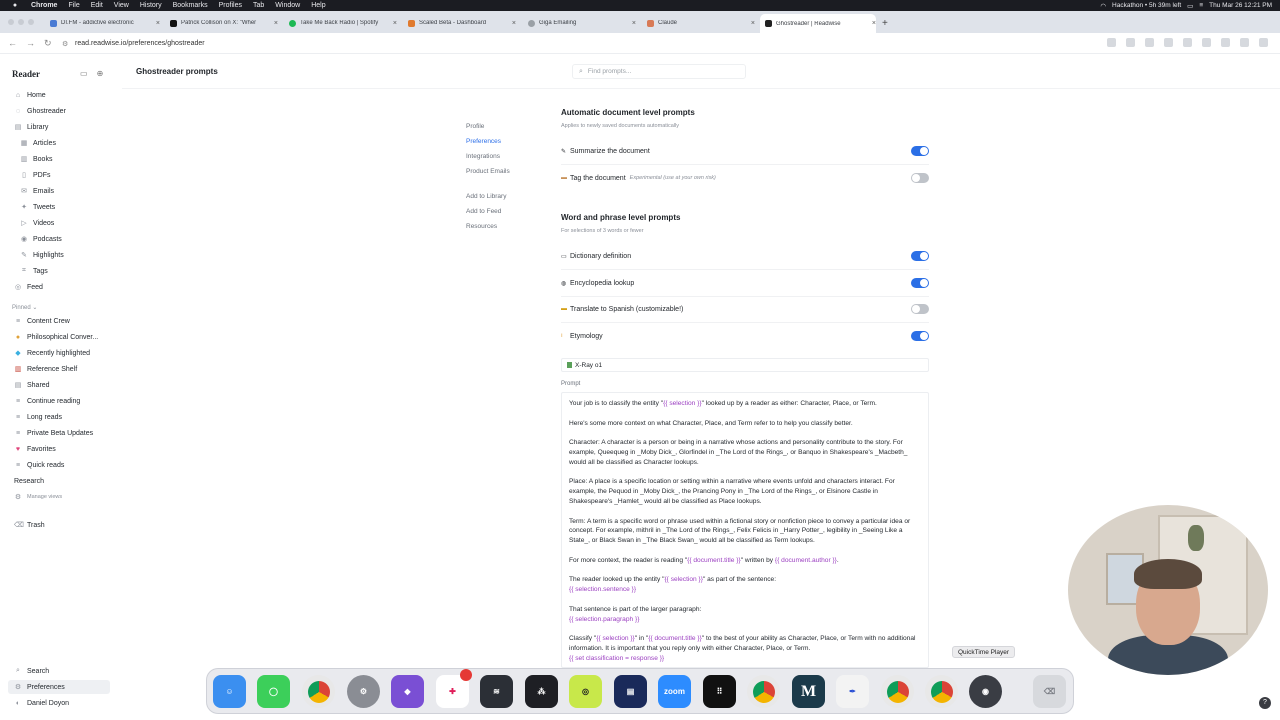 The width and height of the screenshot is (1280, 720). I want to click on sidebar-item-quick-reads: ≡ Quick reads, so click(61, 465).